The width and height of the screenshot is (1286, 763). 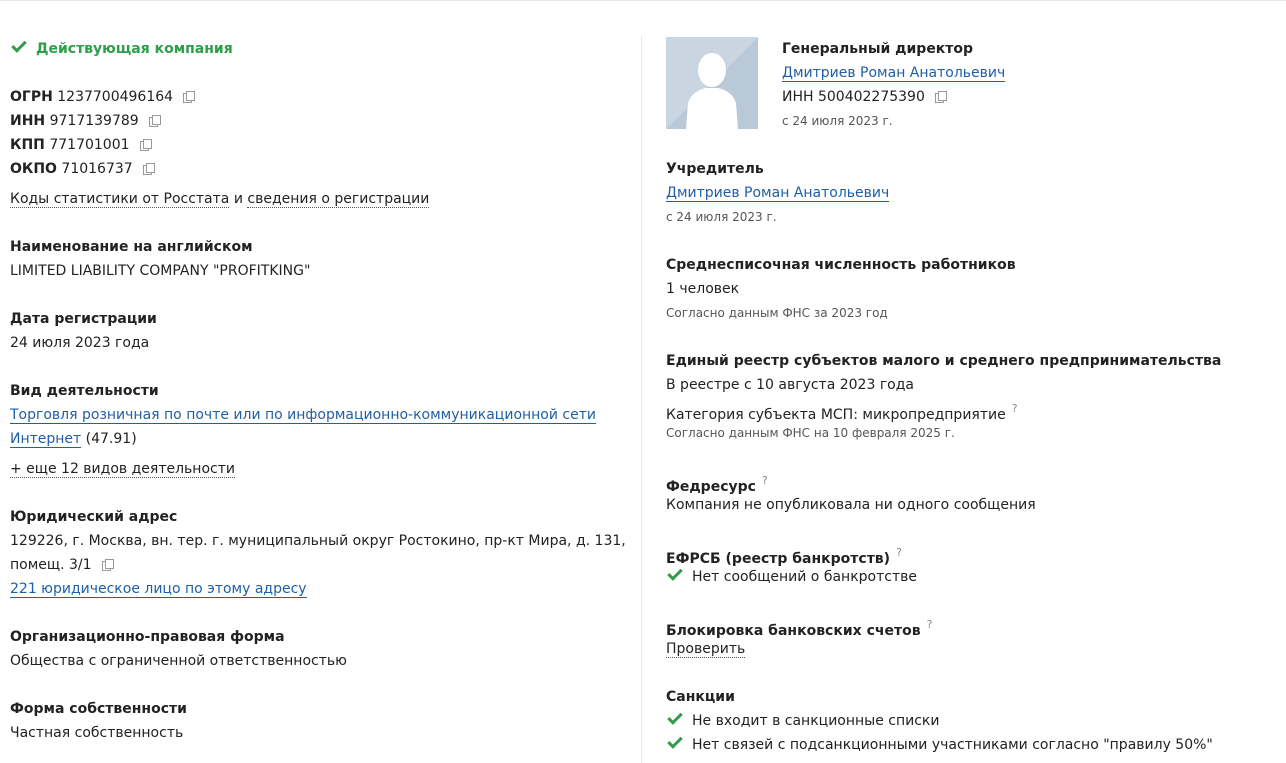 I want to click on activity-line2: Интернет (47.91), so click(x=73, y=439).